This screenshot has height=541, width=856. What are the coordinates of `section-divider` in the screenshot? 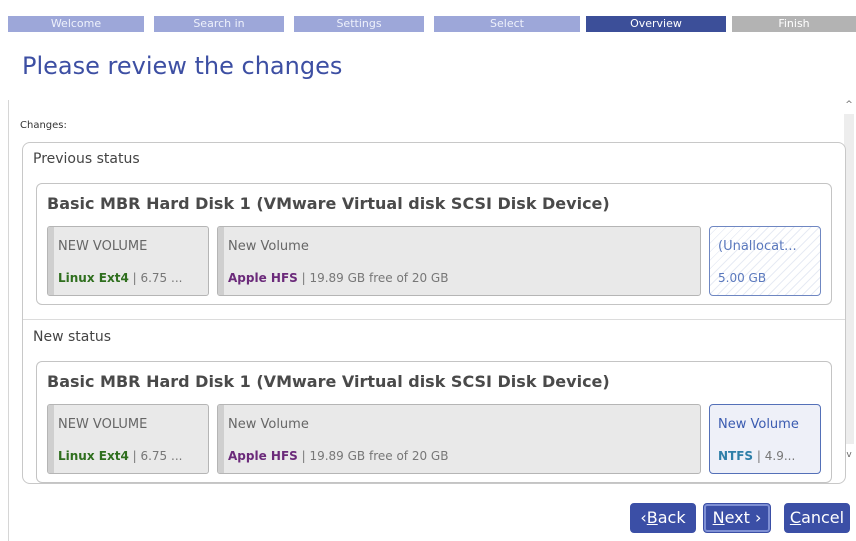 It's located at (434, 319).